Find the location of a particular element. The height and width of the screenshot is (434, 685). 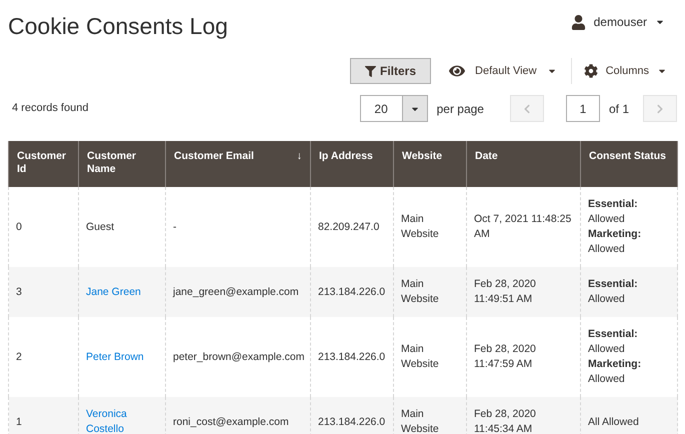

customer-link: Jane Green is located at coordinates (122, 292).